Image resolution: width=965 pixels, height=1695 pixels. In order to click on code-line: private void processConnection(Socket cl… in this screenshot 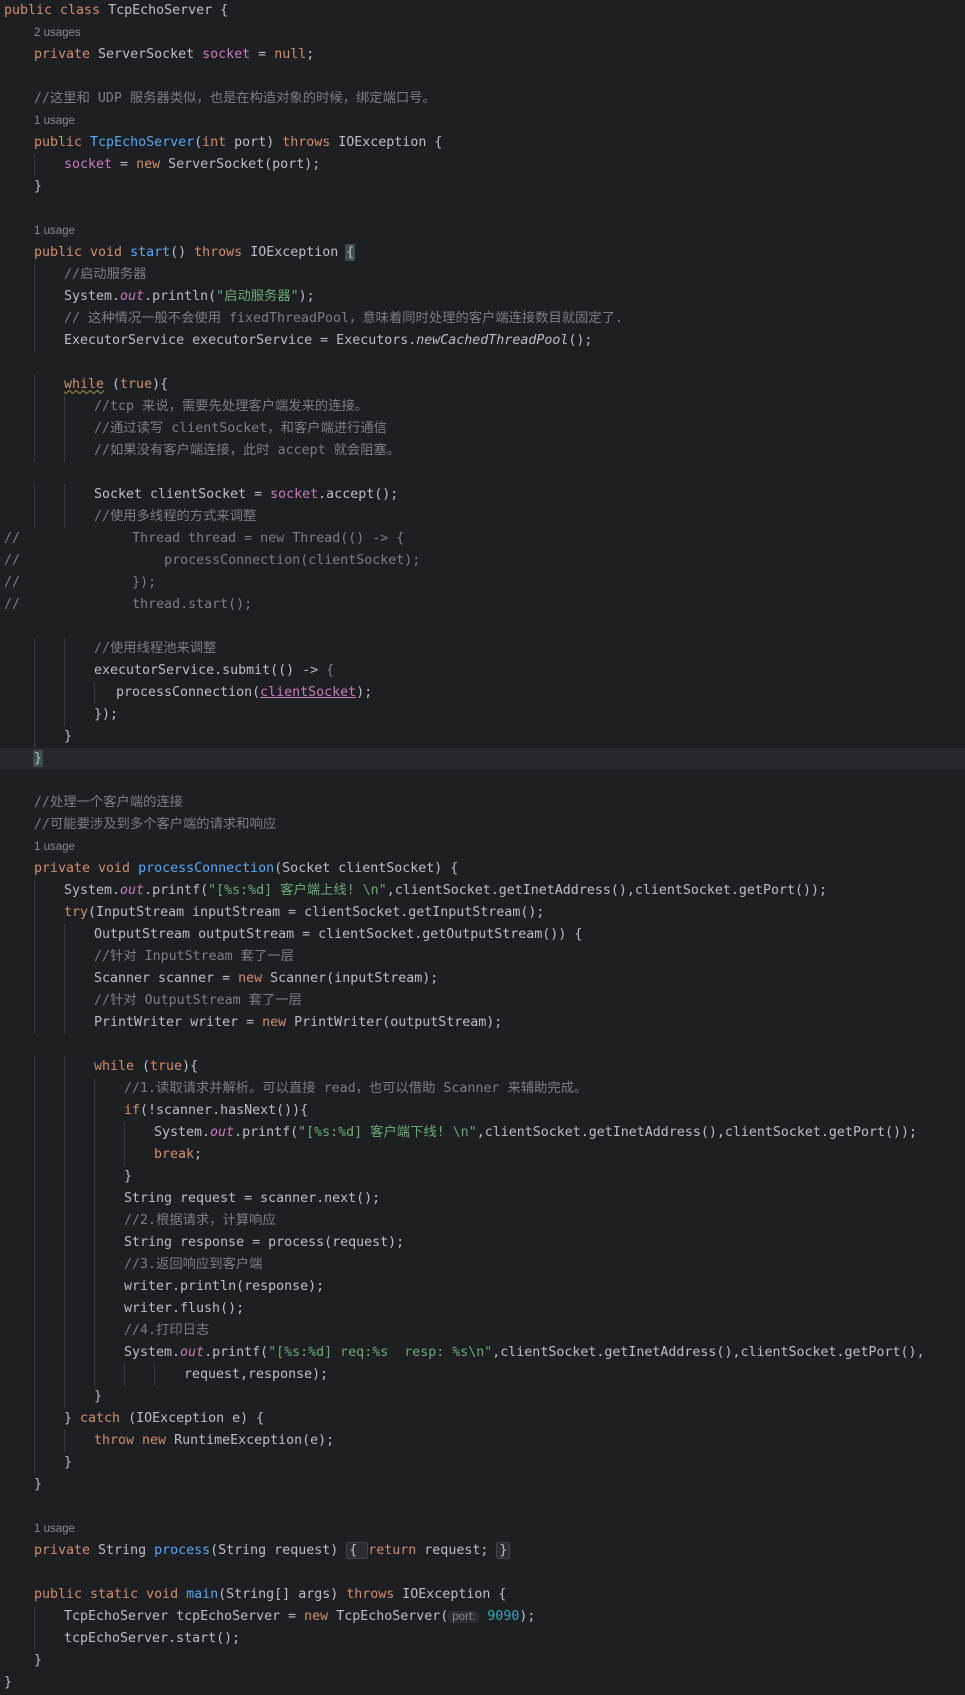, I will do `click(482, 869)`.